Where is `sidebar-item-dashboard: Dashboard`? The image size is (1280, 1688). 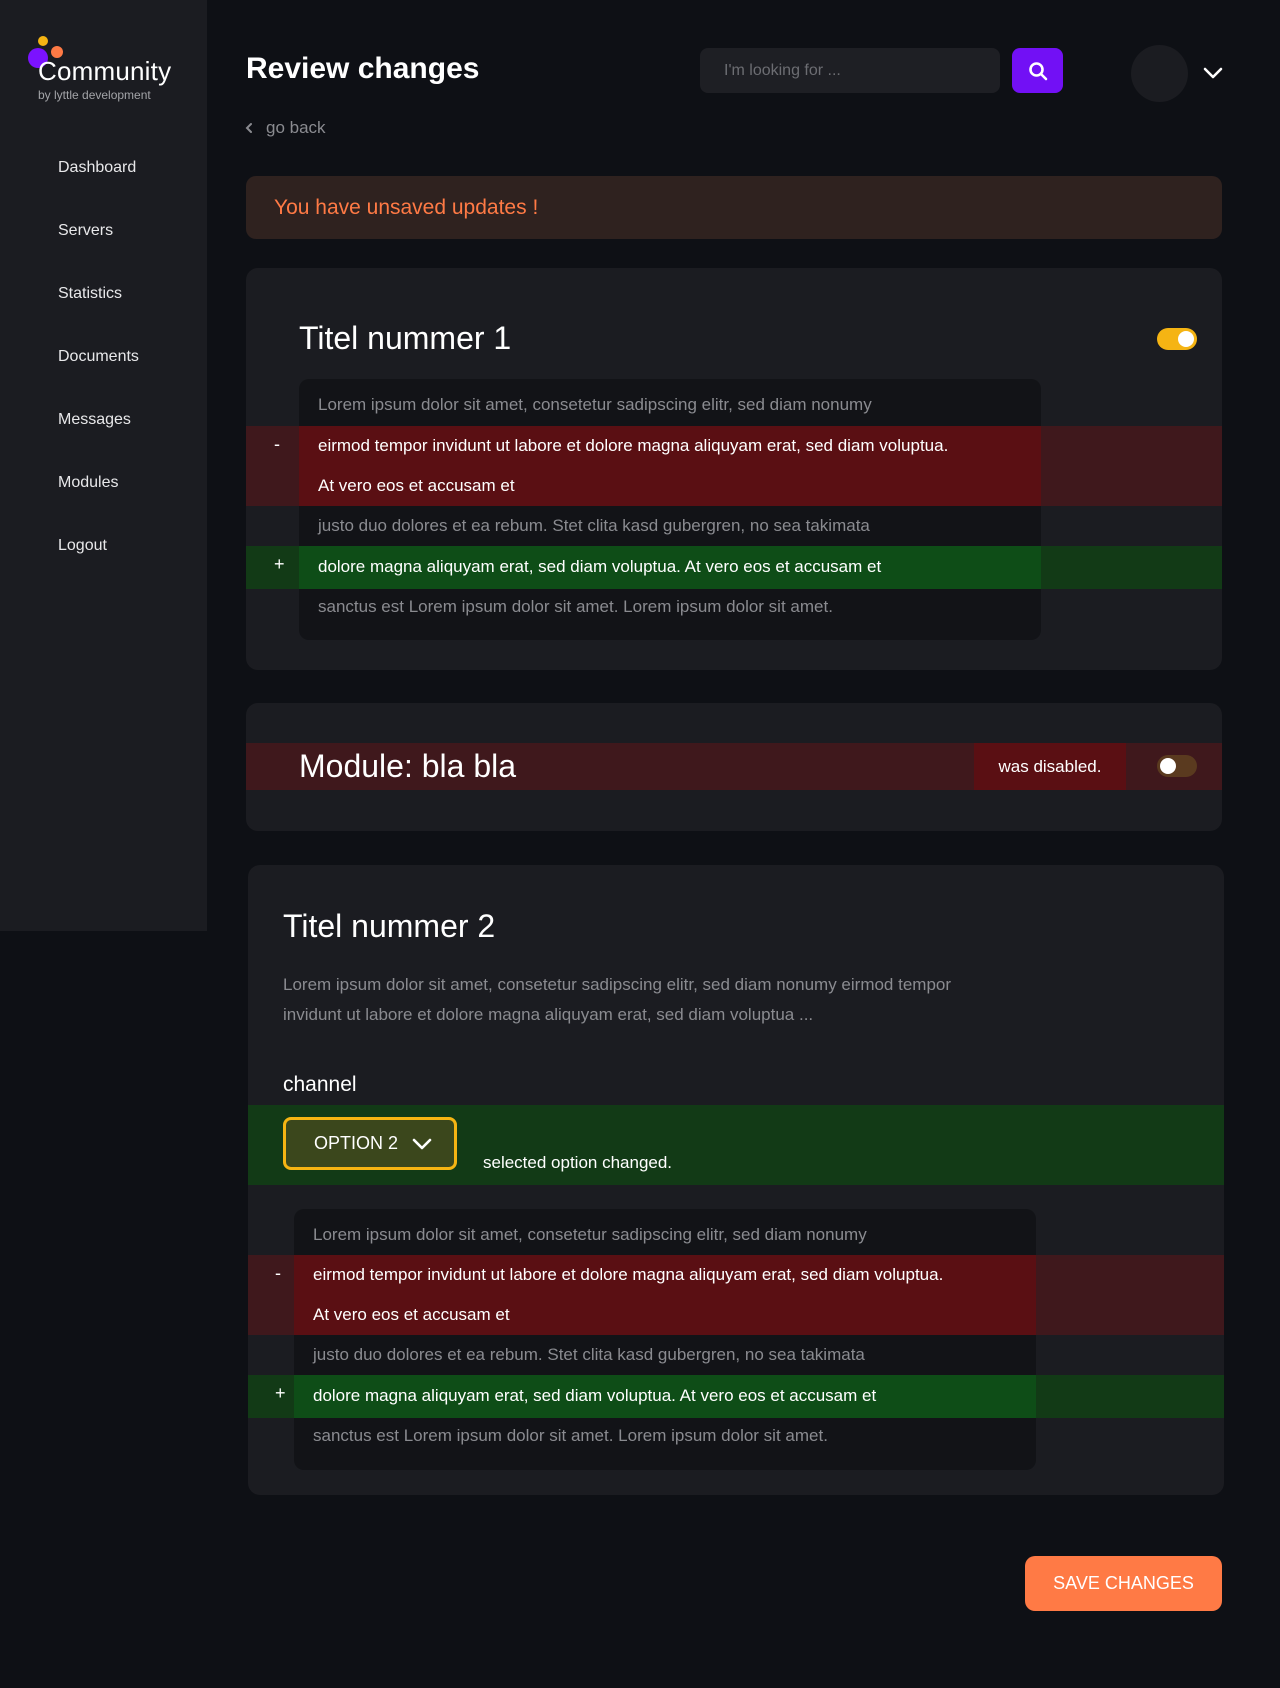 sidebar-item-dashboard: Dashboard is located at coordinates (98, 179).